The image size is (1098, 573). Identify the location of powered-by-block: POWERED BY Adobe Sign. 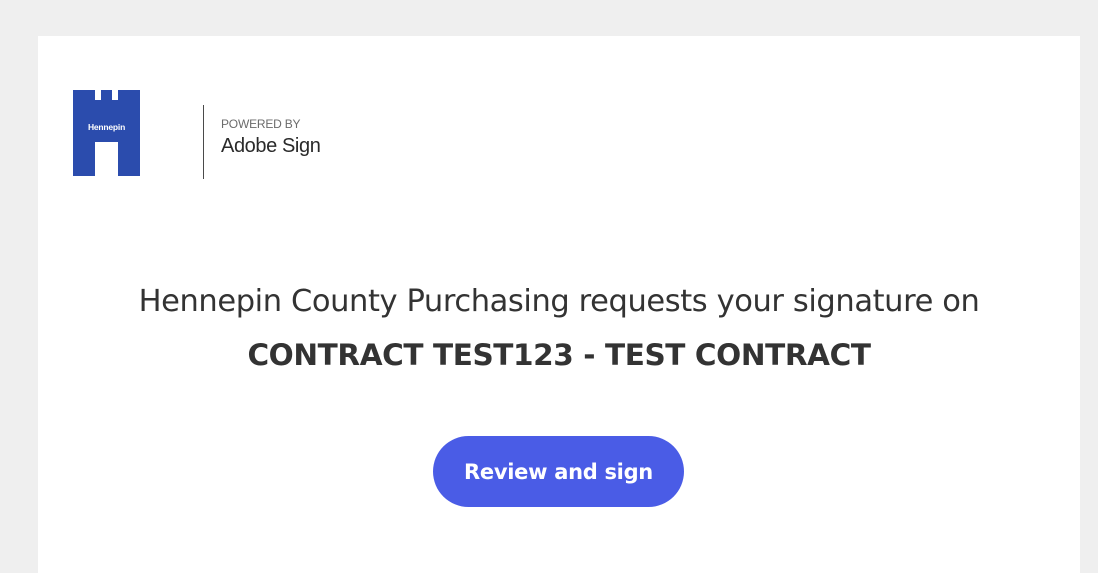
(271, 138).